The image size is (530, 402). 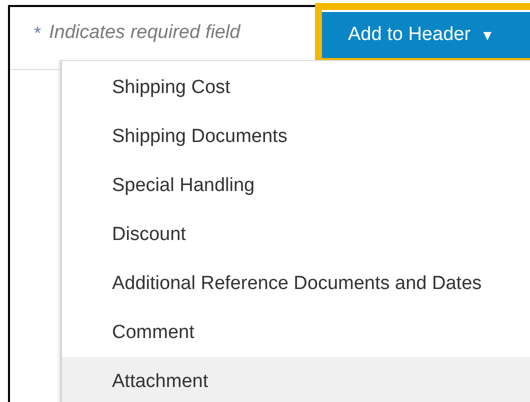 I want to click on menu-item: Shipping Cost, so click(x=296, y=87).